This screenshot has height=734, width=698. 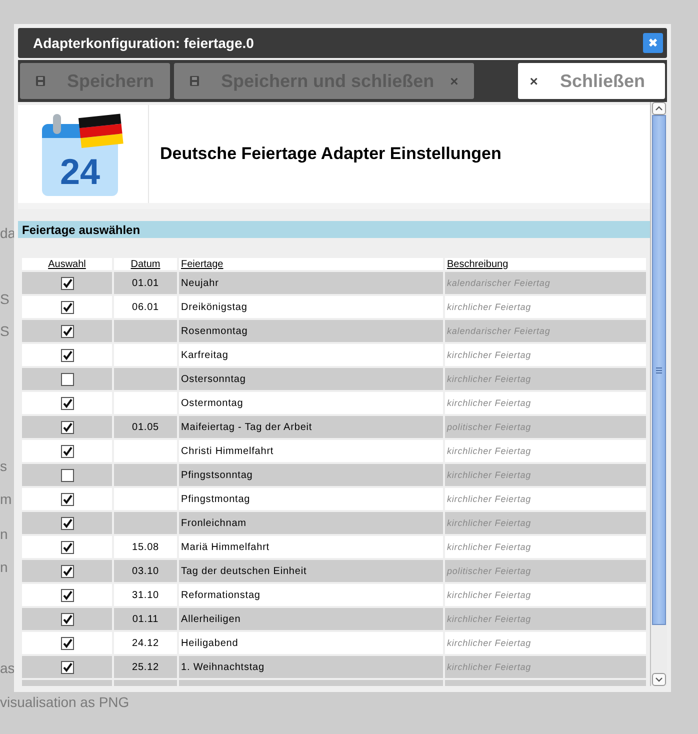 I want to click on holiday-date: 01.01, so click(x=146, y=283).